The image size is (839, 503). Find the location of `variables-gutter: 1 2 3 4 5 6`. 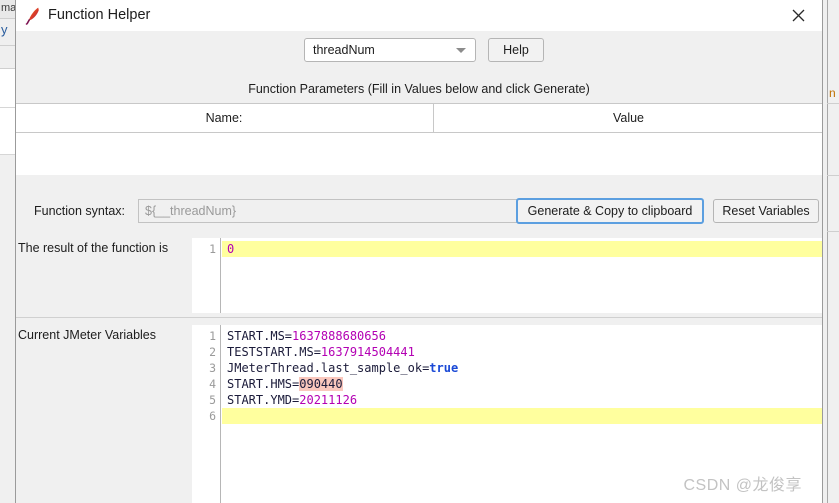

variables-gutter: 1 2 3 4 5 6 is located at coordinates (206, 414).